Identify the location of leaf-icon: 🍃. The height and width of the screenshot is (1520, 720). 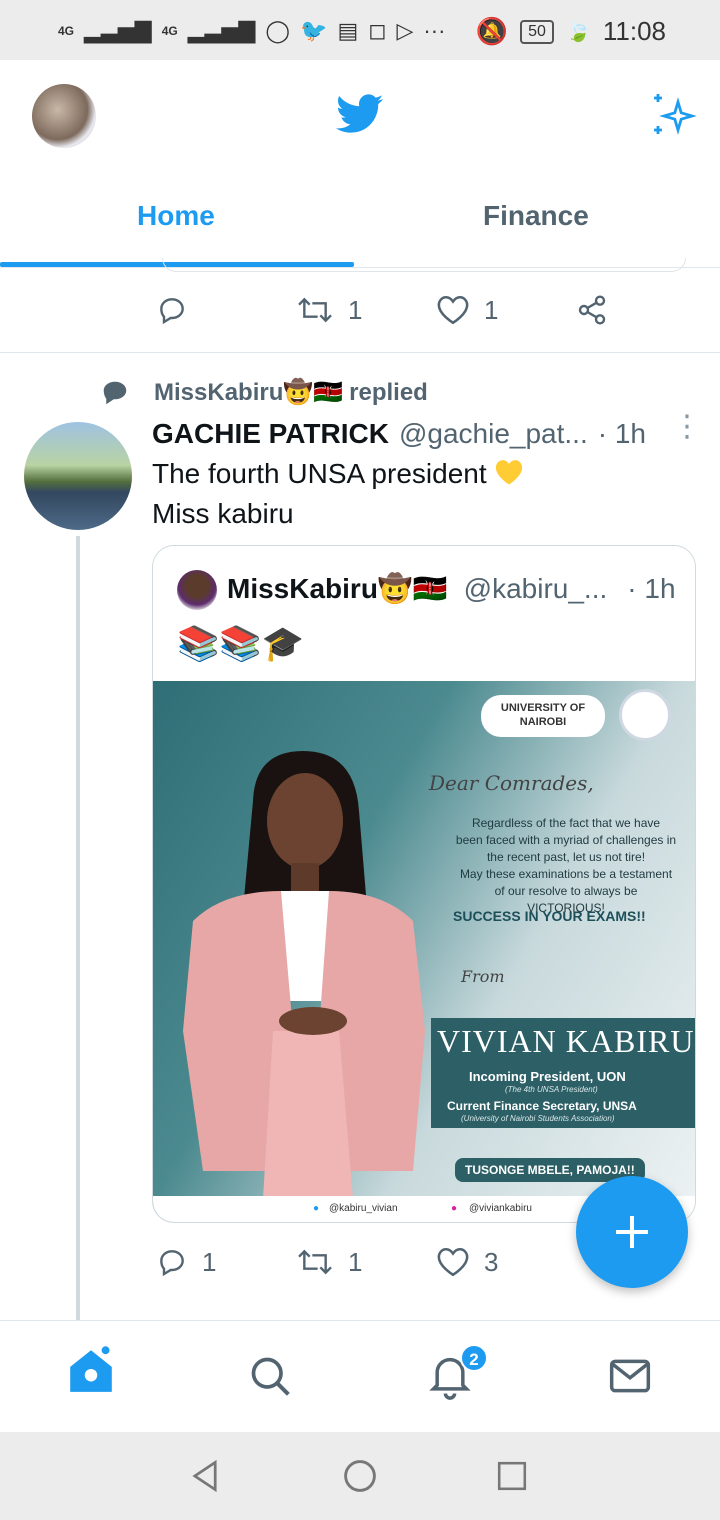
(578, 32).